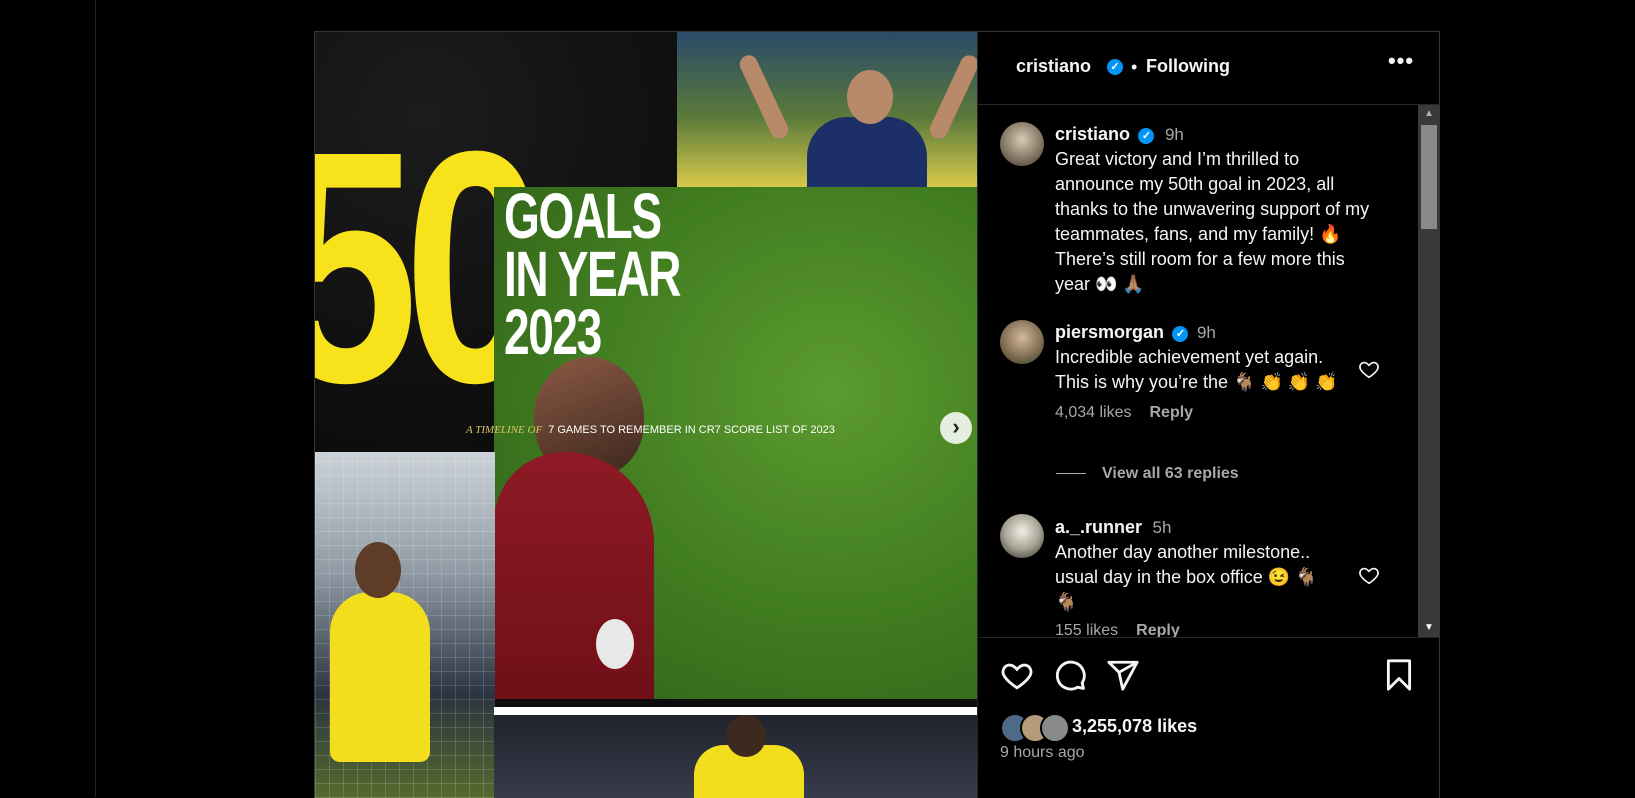 This screenshot has height=798, width=1635. Describe the element at coordinates (1093, 412) in the screenshot. I see `comment-likes: 4,034 likes` at that location.